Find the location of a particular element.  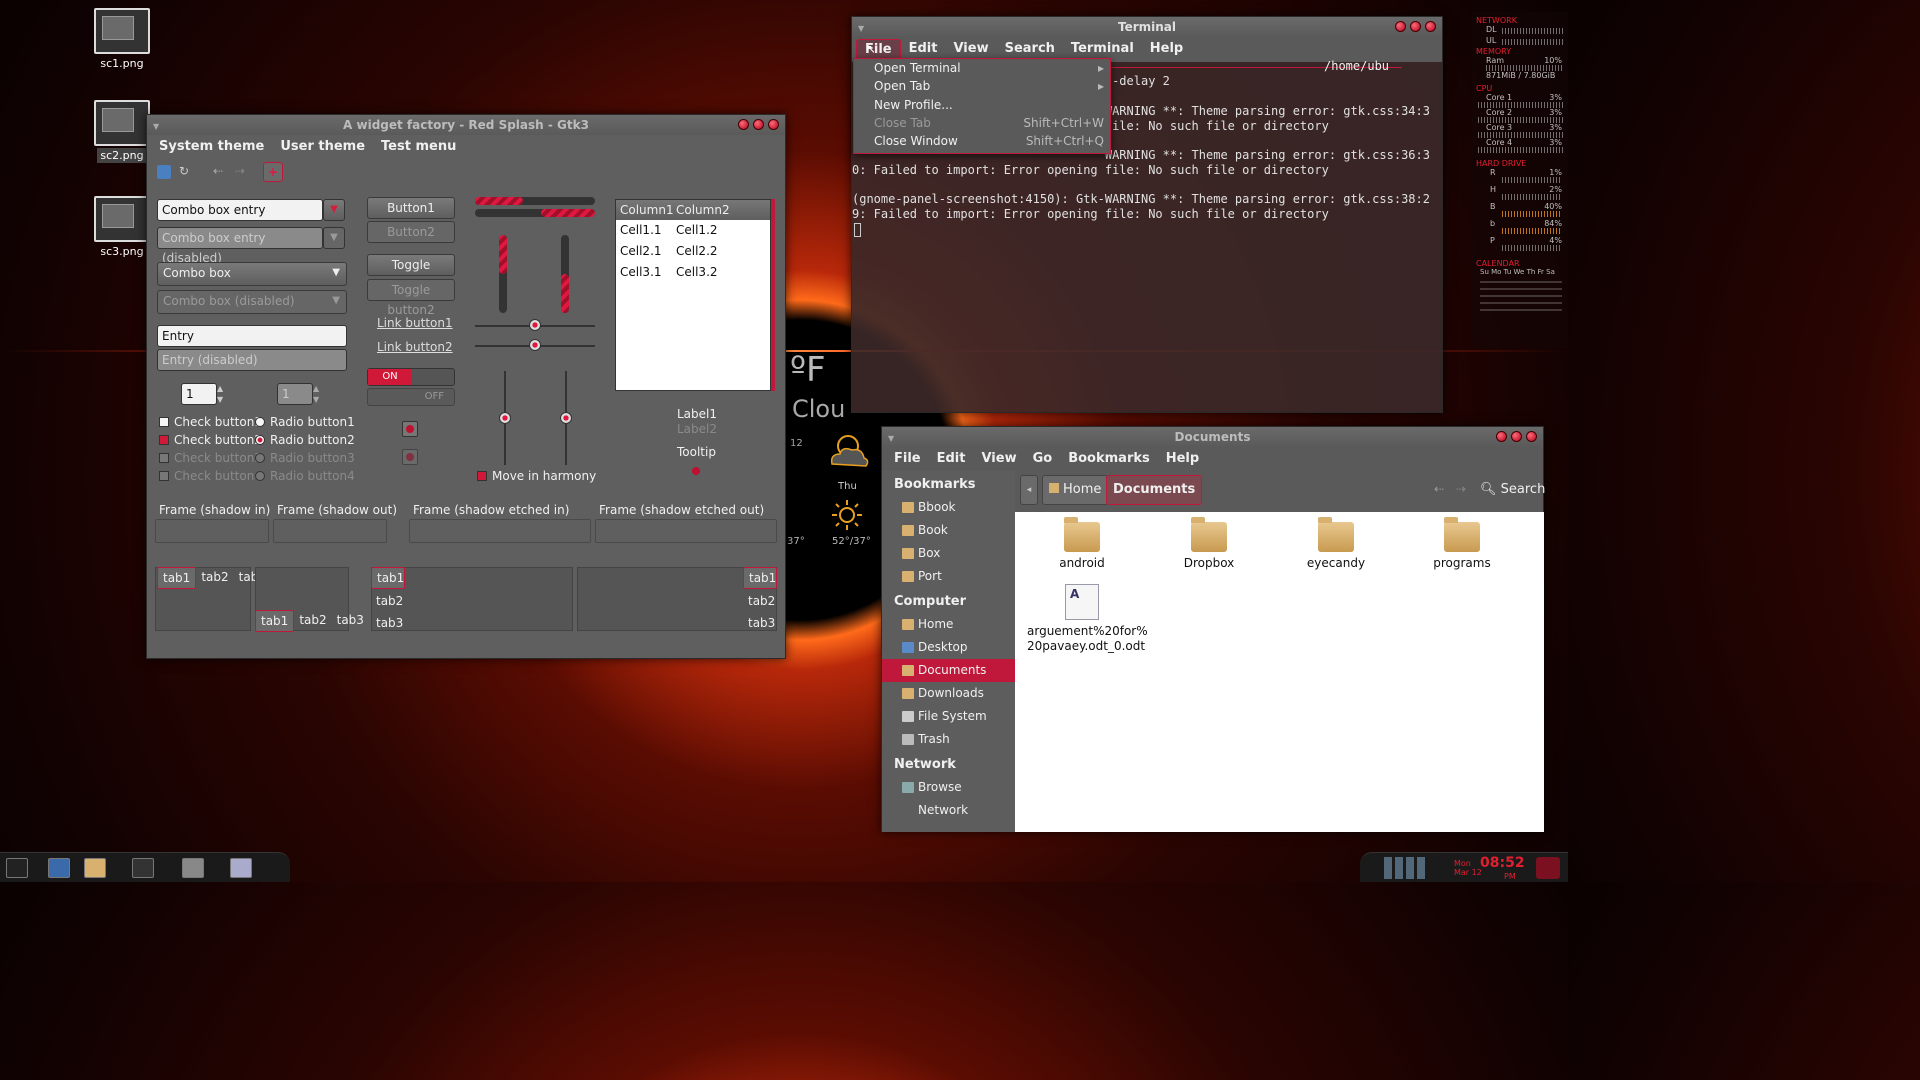

sidebar-item-file-system: File System is located at coordinates (948, 716).